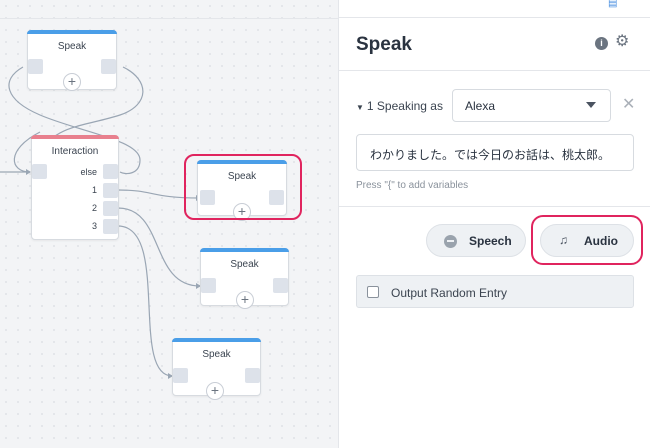 The height and width of the screenshot is (448, 650). I want to click on gear-icon: ⚙, so click(622, 42).